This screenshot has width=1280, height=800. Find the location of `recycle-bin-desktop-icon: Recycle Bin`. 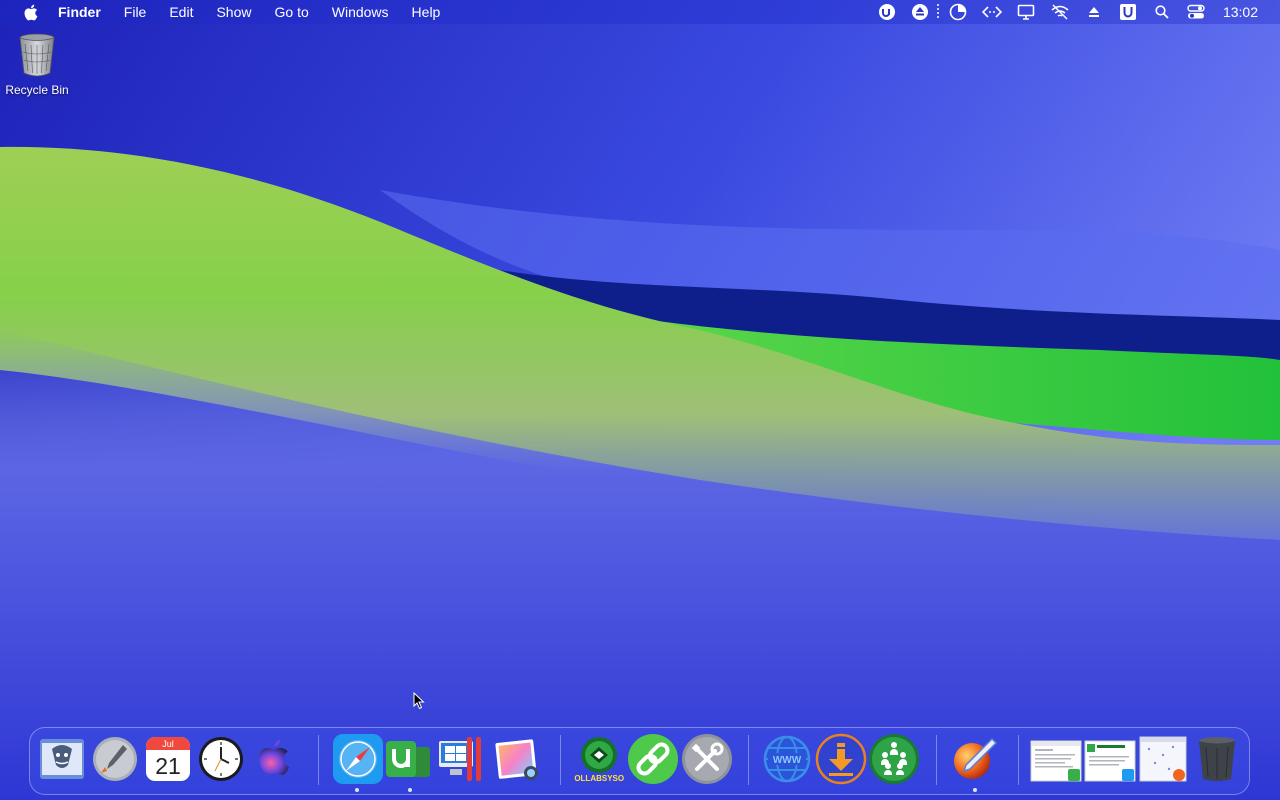

recycle-bin-desktop-icon: Recycle Bin is located at coordinates (37, 64).